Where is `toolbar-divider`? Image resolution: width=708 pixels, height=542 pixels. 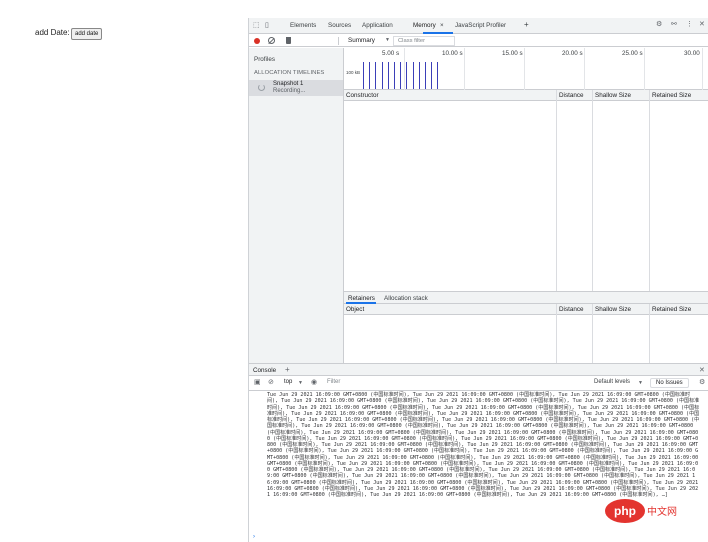
toolbar-divider is located at coordinates (338, 41).